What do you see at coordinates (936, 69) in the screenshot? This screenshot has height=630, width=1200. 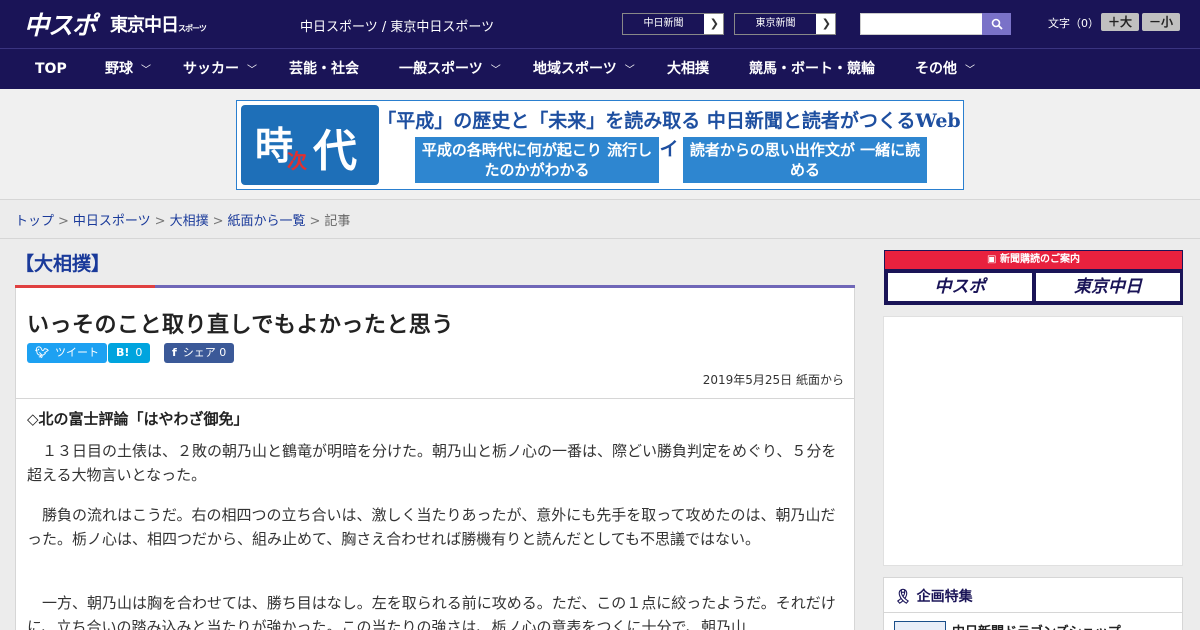 I see `nav-label: その他` at bounding box center [936, 69].